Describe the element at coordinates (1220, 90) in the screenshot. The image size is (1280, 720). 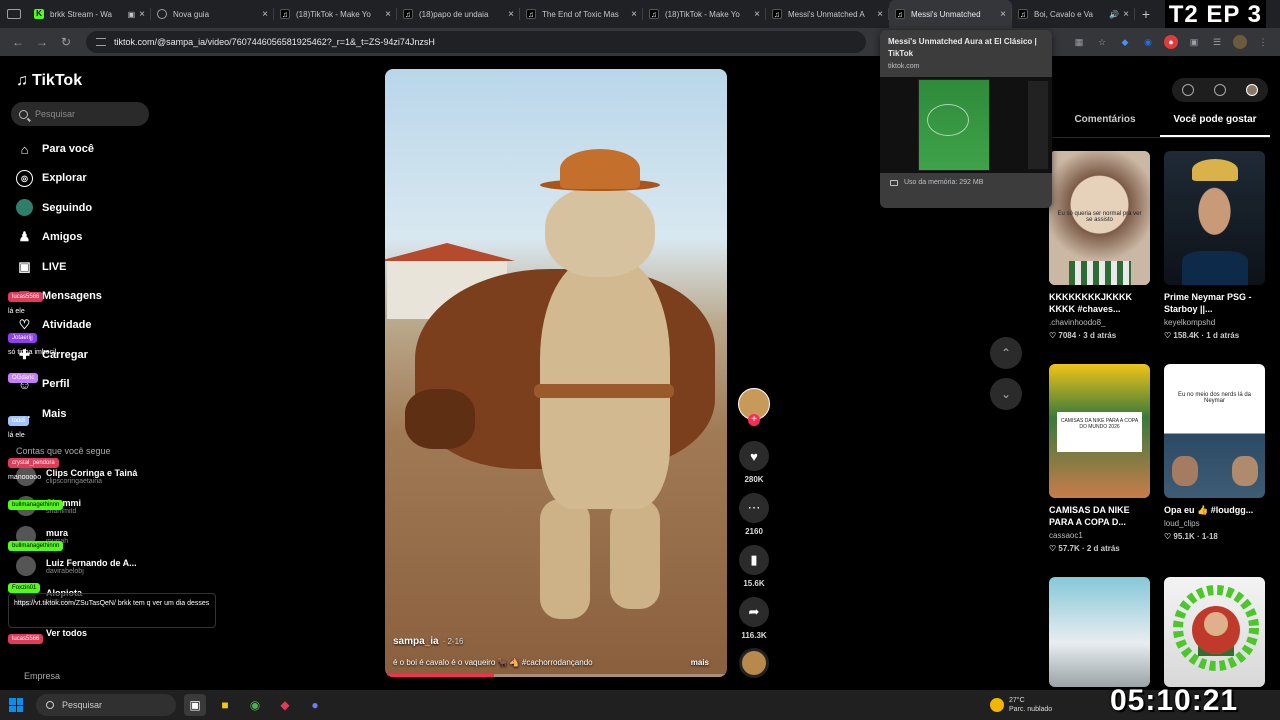
I see `device-icon` at that location.